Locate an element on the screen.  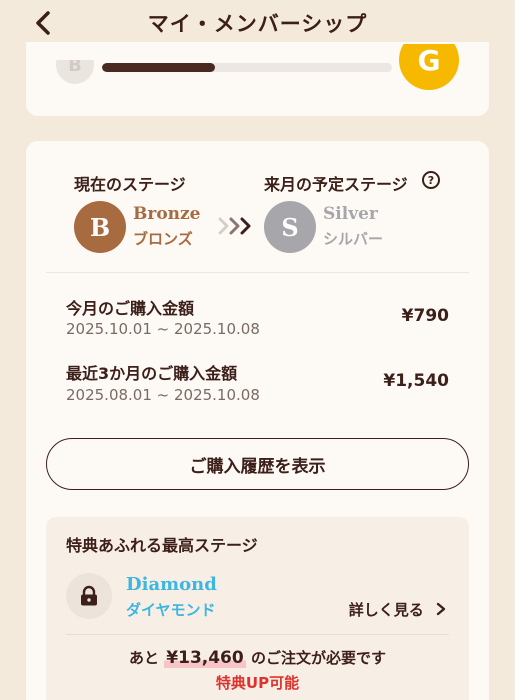
current-stage-label: 現在のステージ is located at coordinates (130, 184).